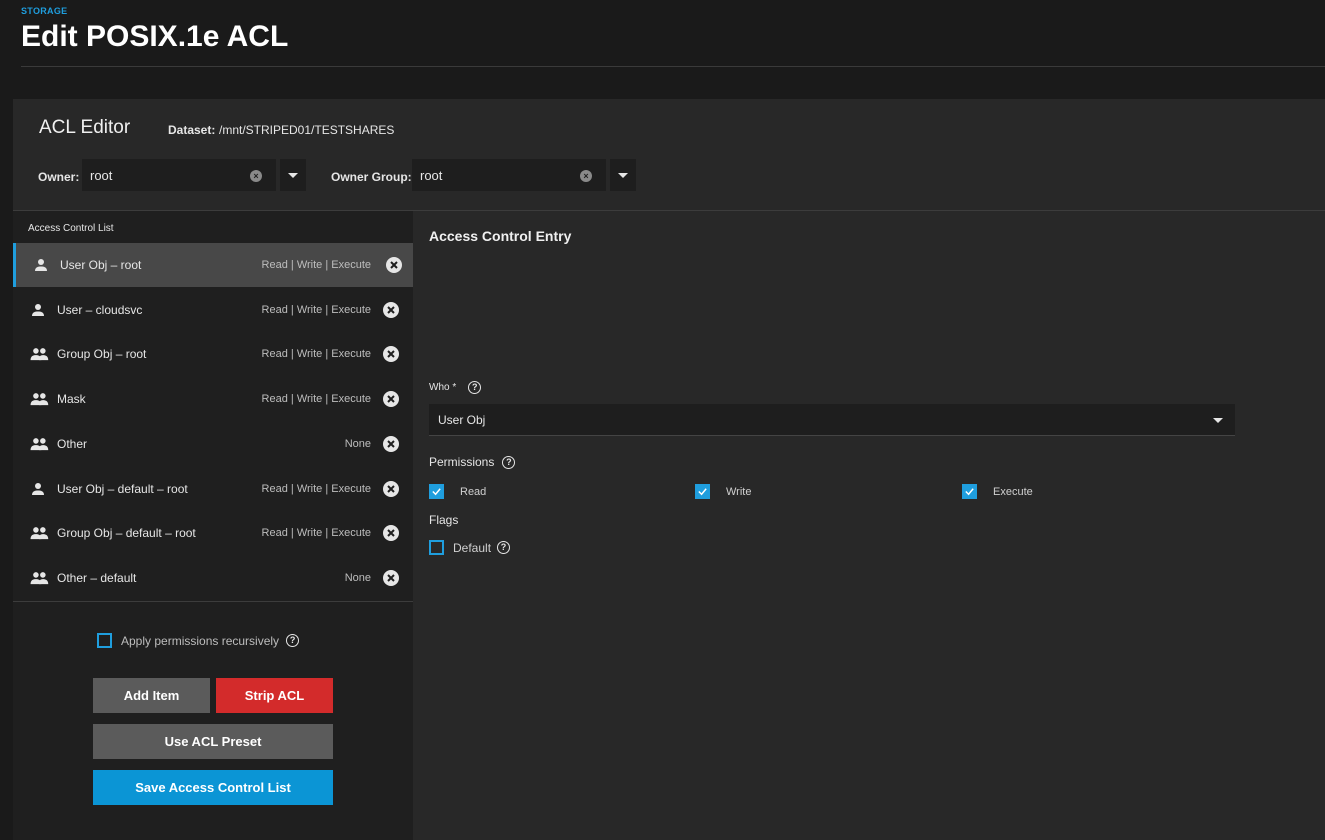  I want to click on acl-item-label: Other – default, so click(97, 577).